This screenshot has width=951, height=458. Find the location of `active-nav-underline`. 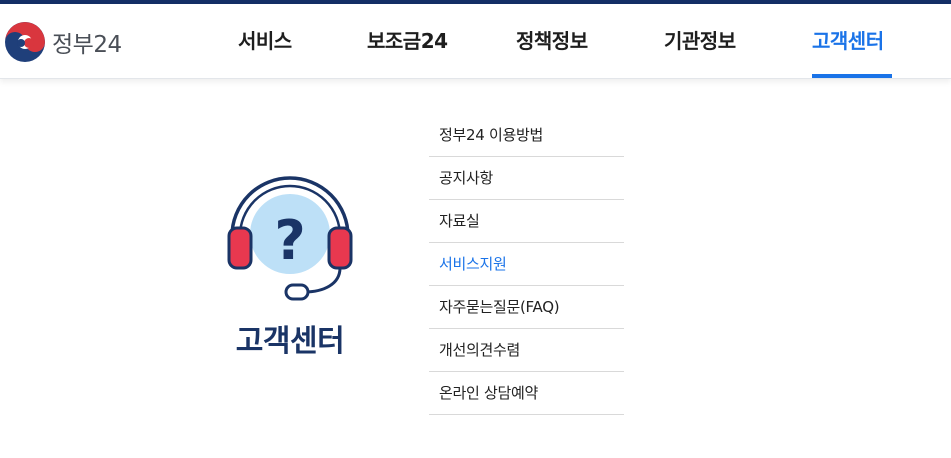

active-nav-underline is located at coordinates (852, 76).